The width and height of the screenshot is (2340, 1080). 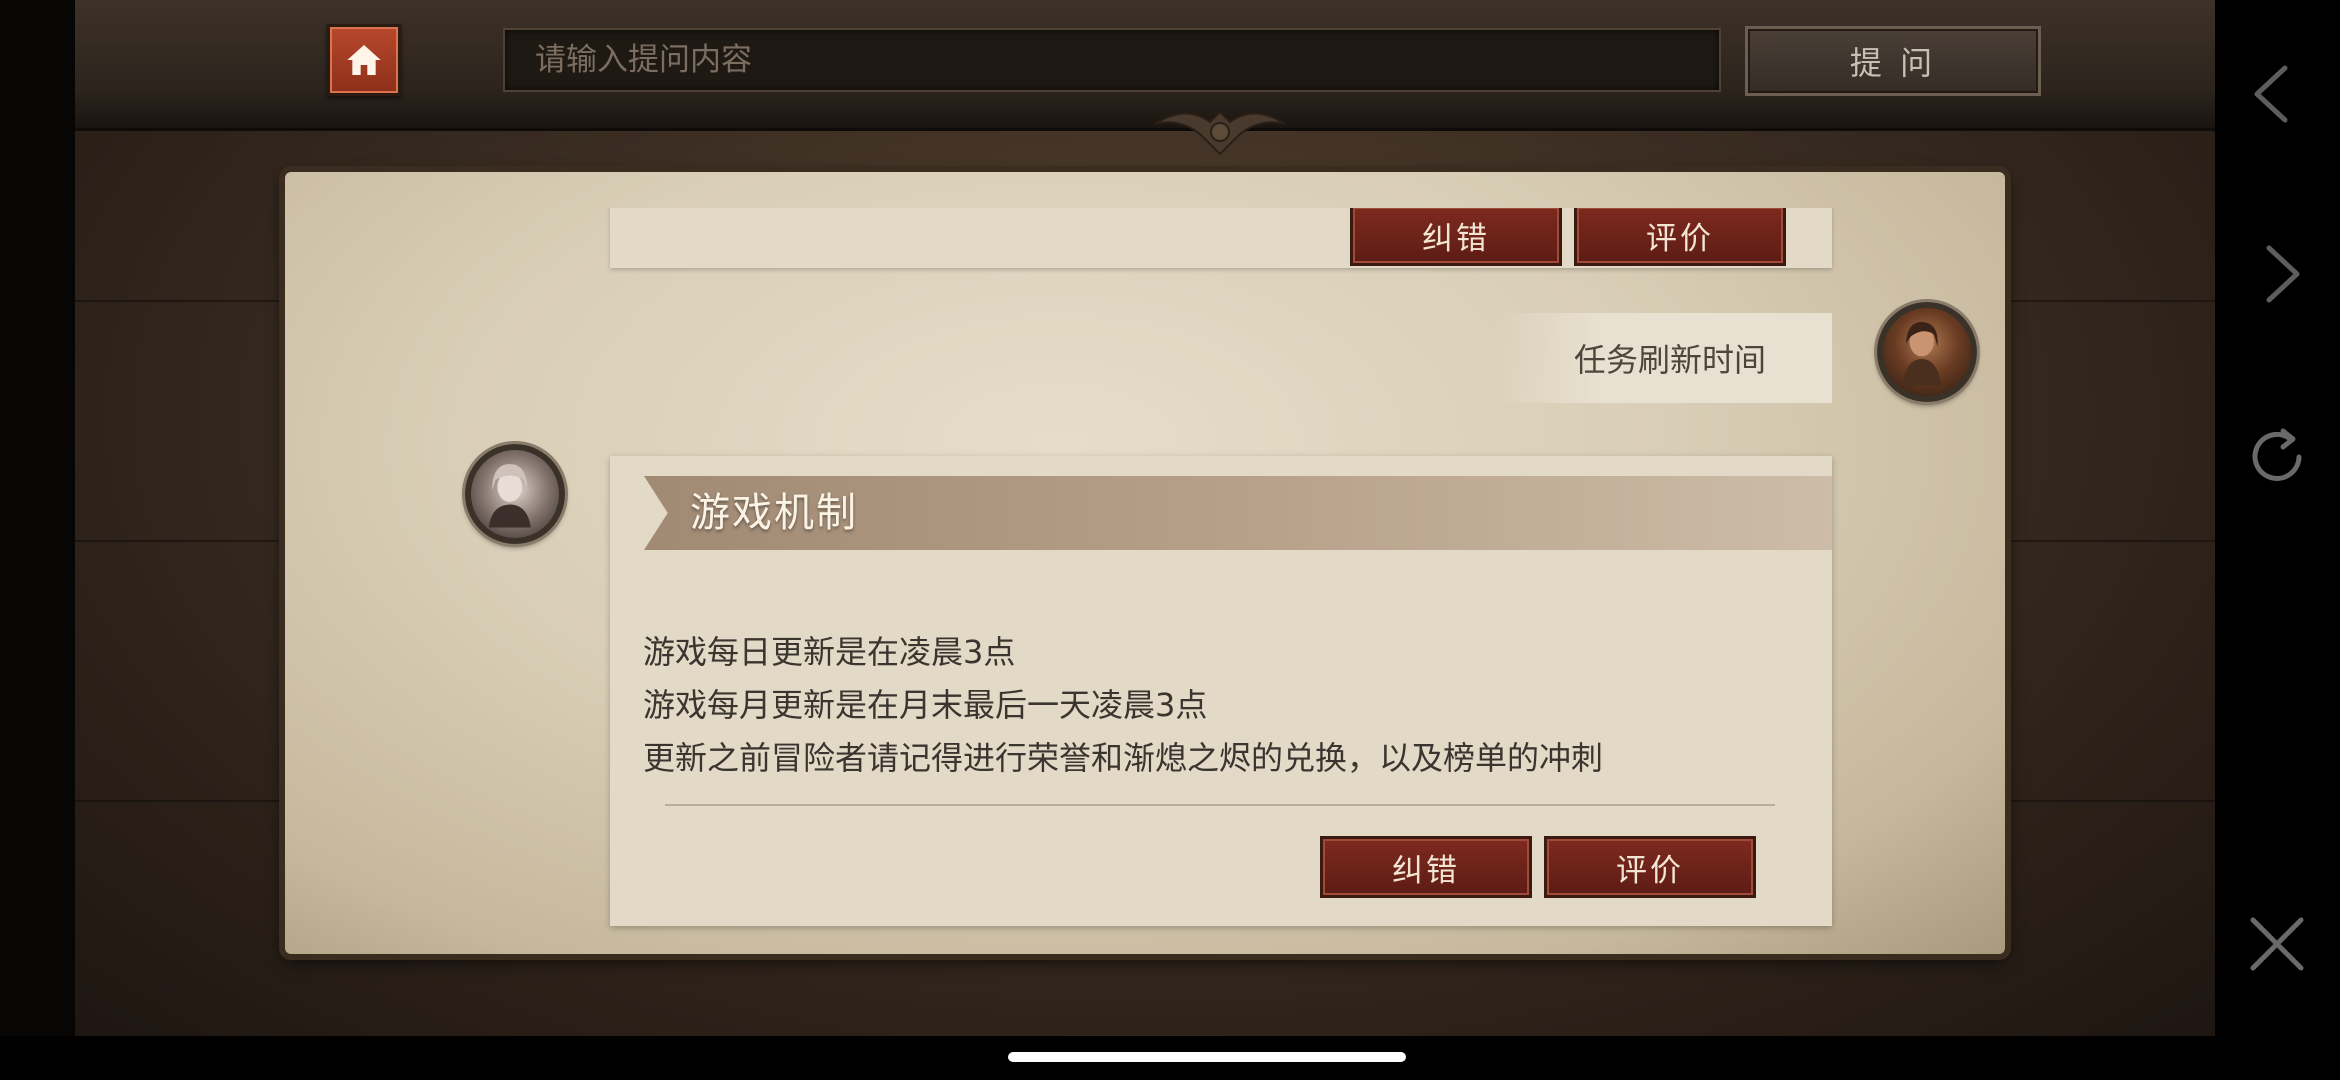 I want to click on assistant-avatar, so click(x=515, y=494).